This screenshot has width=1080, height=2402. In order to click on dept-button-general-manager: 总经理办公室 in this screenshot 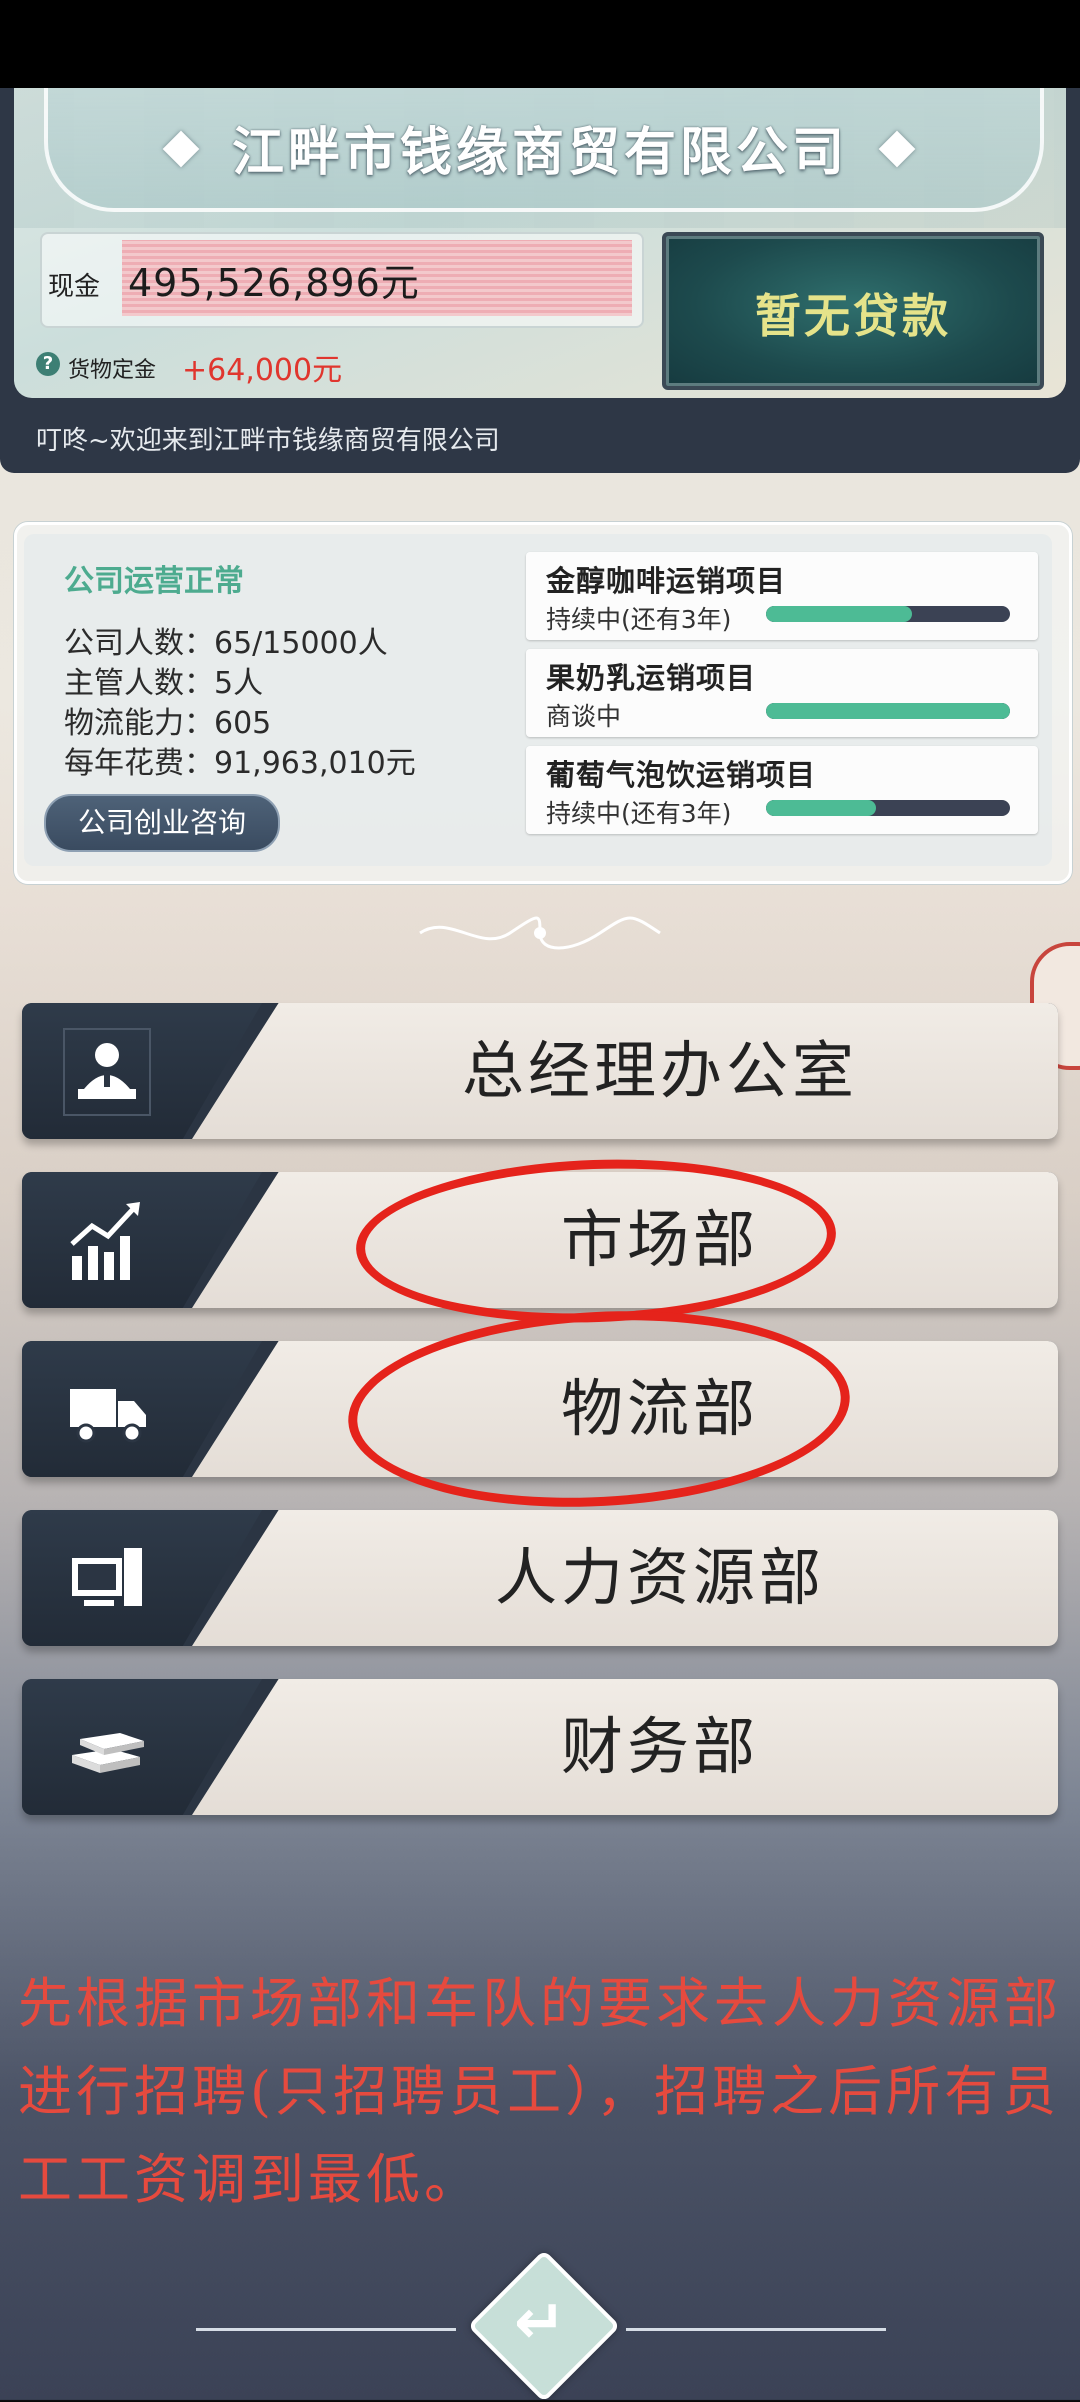, I will do `click(540, 1071)`.